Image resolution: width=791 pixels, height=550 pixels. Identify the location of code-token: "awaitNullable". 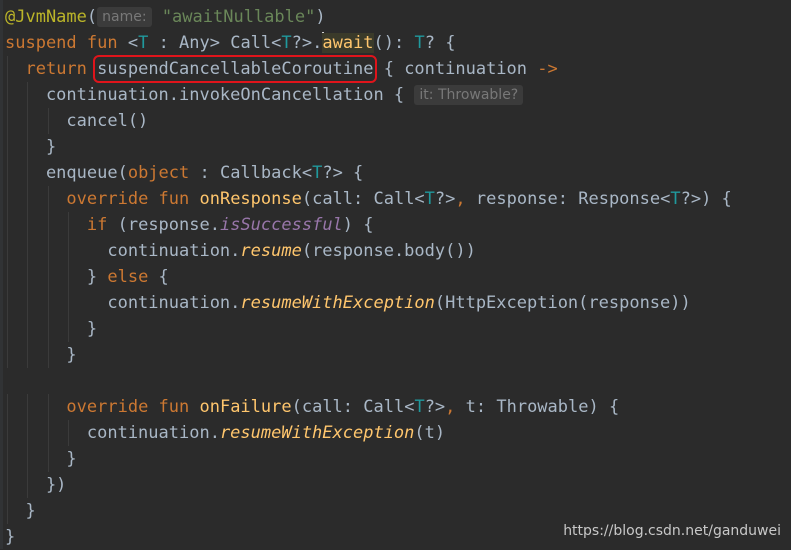
(238, 17).